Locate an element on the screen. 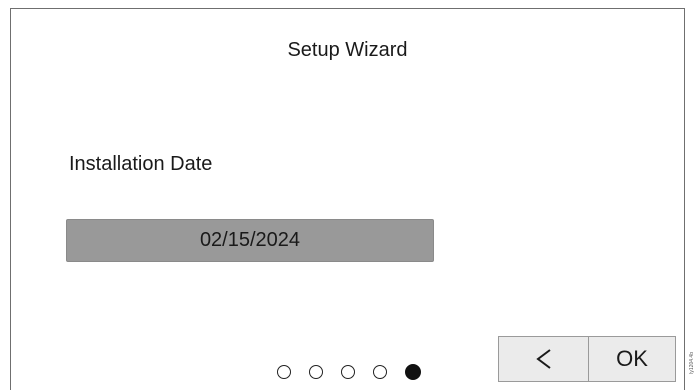  step-dot-5-active is located at coordinates (413, 372).